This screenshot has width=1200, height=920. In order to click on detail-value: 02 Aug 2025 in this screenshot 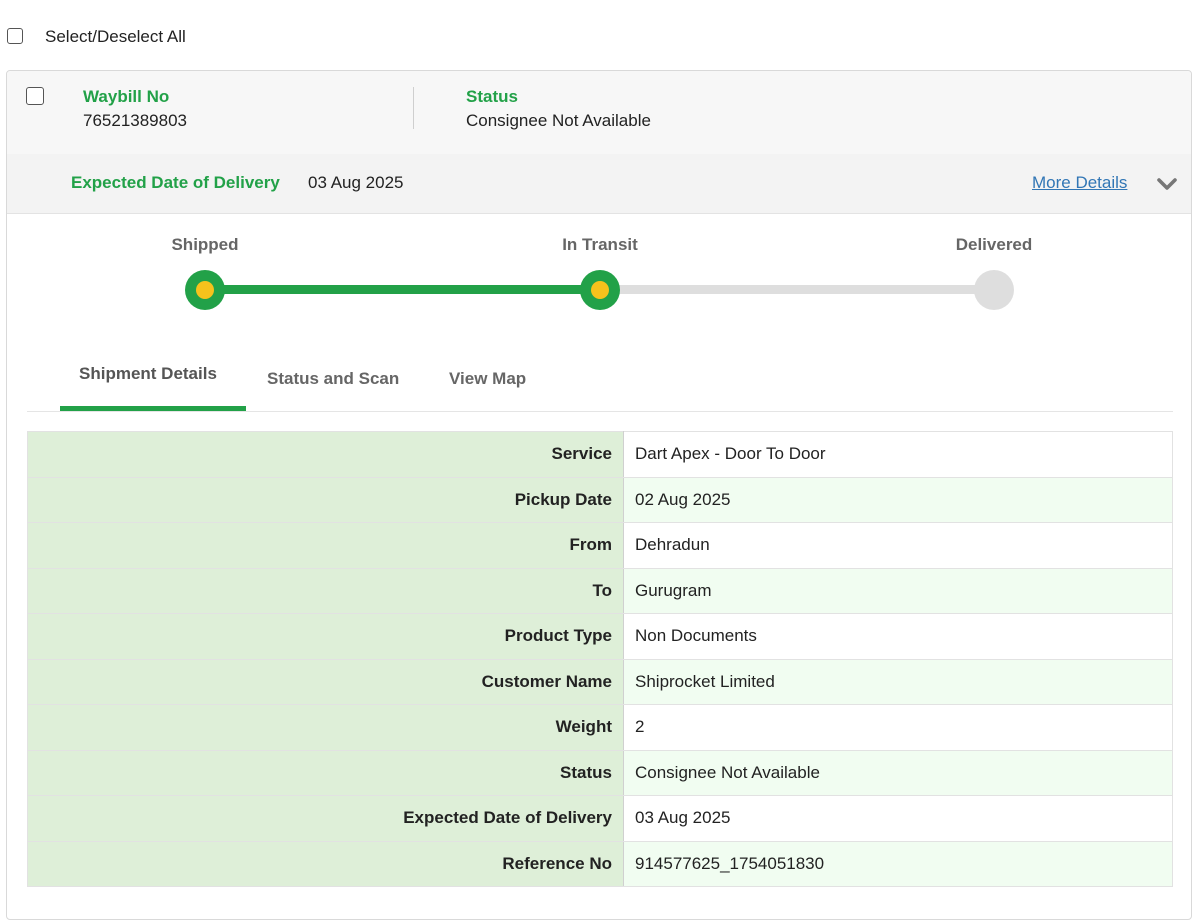, I will do `click(898, 499)`.